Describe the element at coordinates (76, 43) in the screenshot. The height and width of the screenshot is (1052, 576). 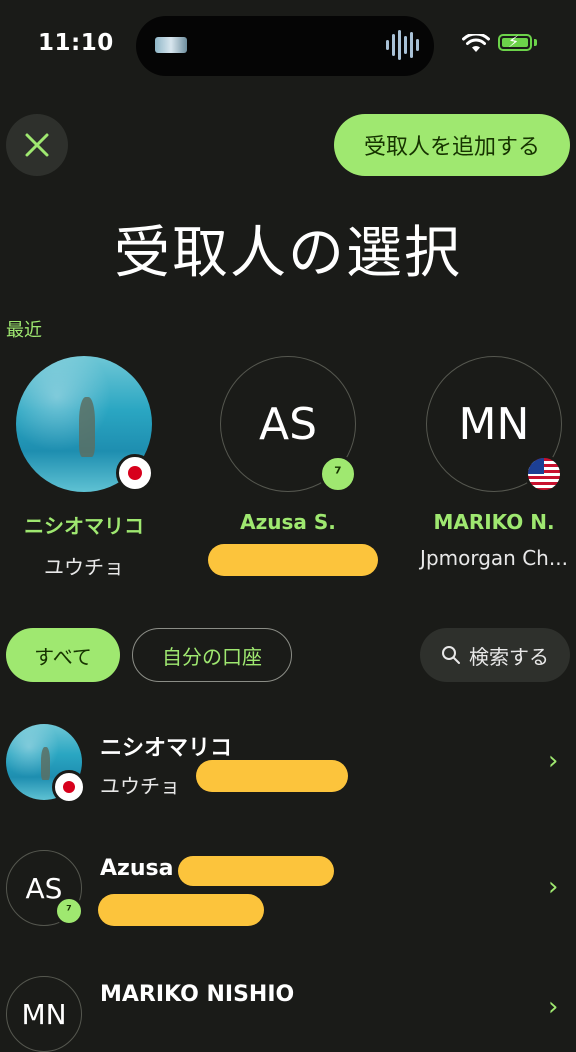
I see `status-time: 11:10` at that location.